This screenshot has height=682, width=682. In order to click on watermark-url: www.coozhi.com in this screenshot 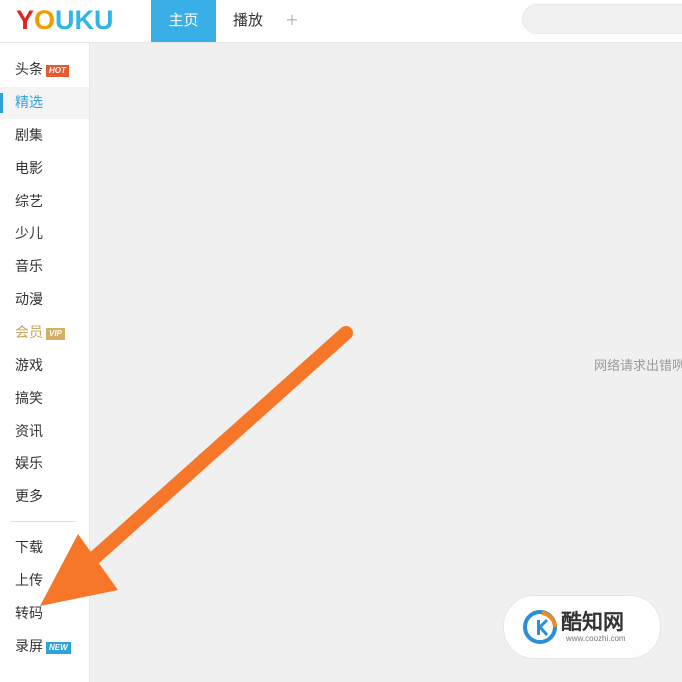, I will do `click(596, 638)`.